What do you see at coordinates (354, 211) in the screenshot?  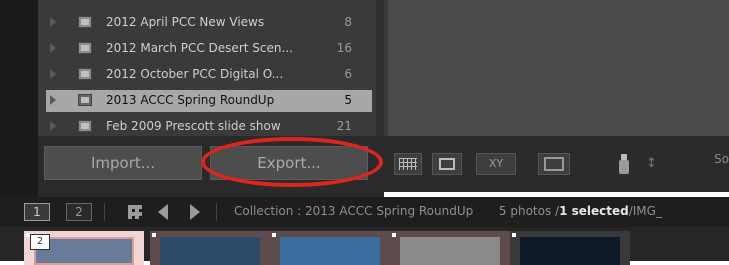 I see `source-label: Collection : 2013 ACCC Spring RoundUp` at bounding box center [354, 211].